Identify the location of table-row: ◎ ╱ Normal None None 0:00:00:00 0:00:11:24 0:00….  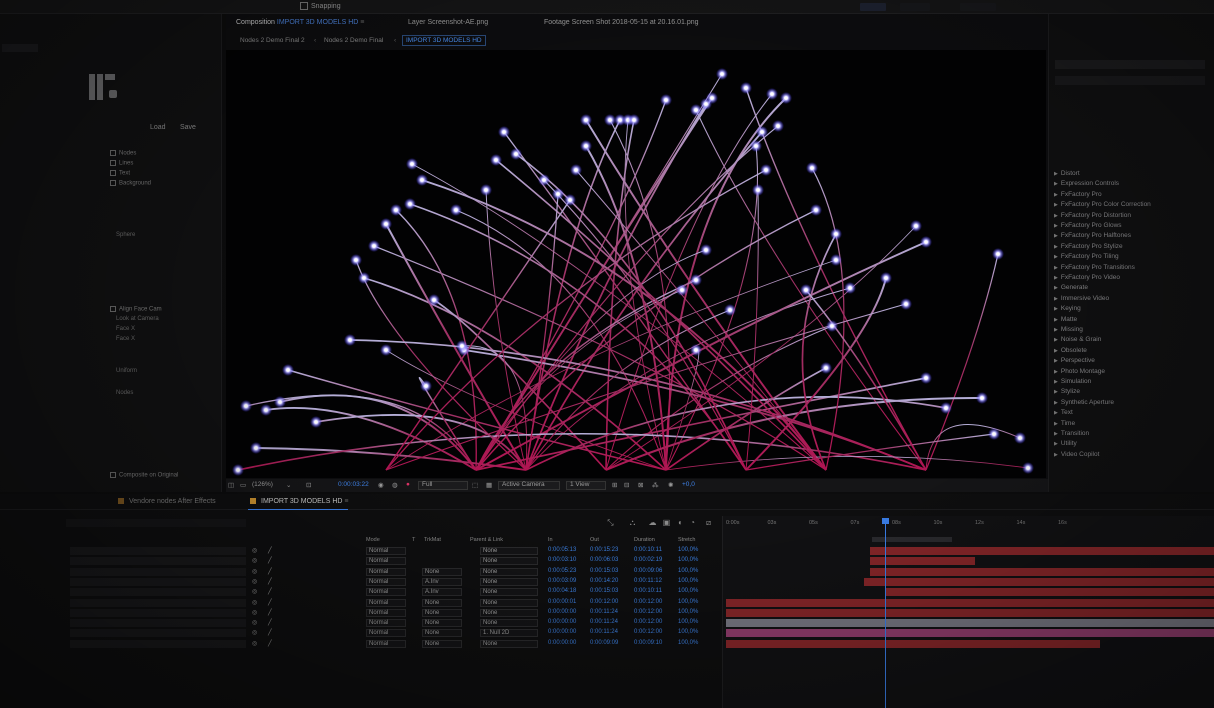
(361, 613).